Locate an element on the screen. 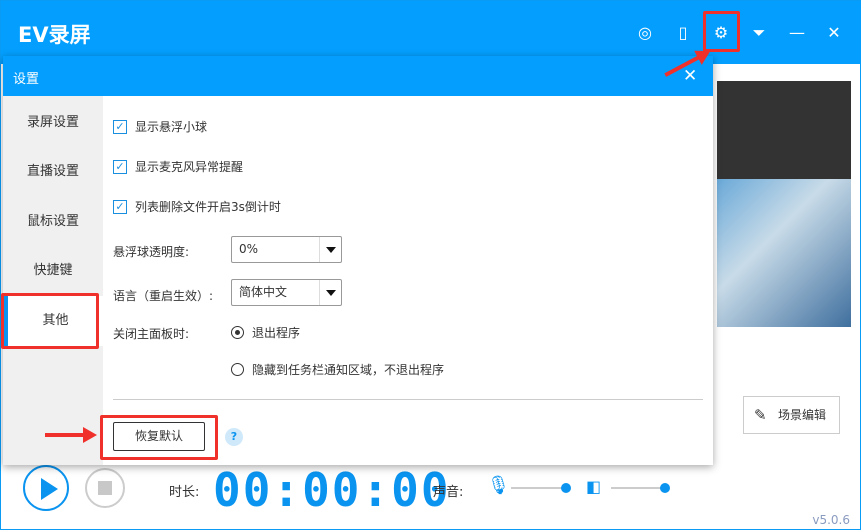 The width and height of the screenshot is (861, 530). minimize-icon: — is located at coordinates (797, 33).